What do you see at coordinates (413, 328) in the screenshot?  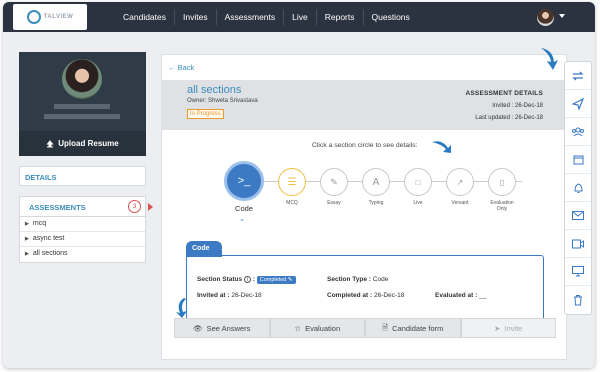 I see `candidate-form-button: 🗎 Candidate form` at bounding box center [413, 328].